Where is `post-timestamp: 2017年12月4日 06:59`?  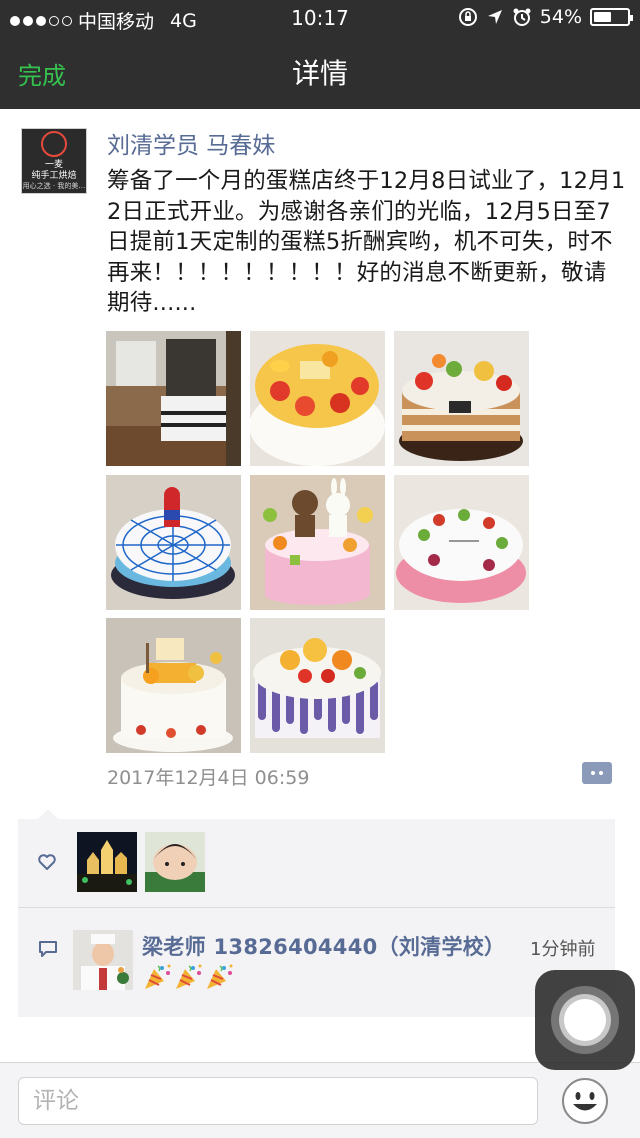 post-timestamp: 2017年12月4日 06:59 is located at coordinates (208, 778).